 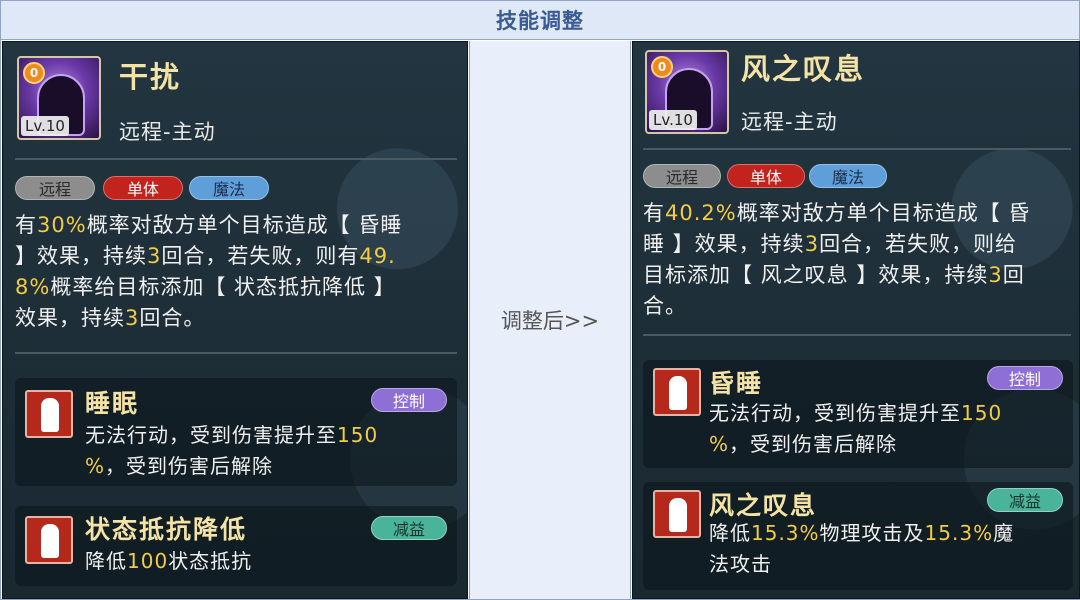 I want to click on status-description: 降低15.3%物理攻击及15.3%魔 法攻击, so click(x=862, y=548).